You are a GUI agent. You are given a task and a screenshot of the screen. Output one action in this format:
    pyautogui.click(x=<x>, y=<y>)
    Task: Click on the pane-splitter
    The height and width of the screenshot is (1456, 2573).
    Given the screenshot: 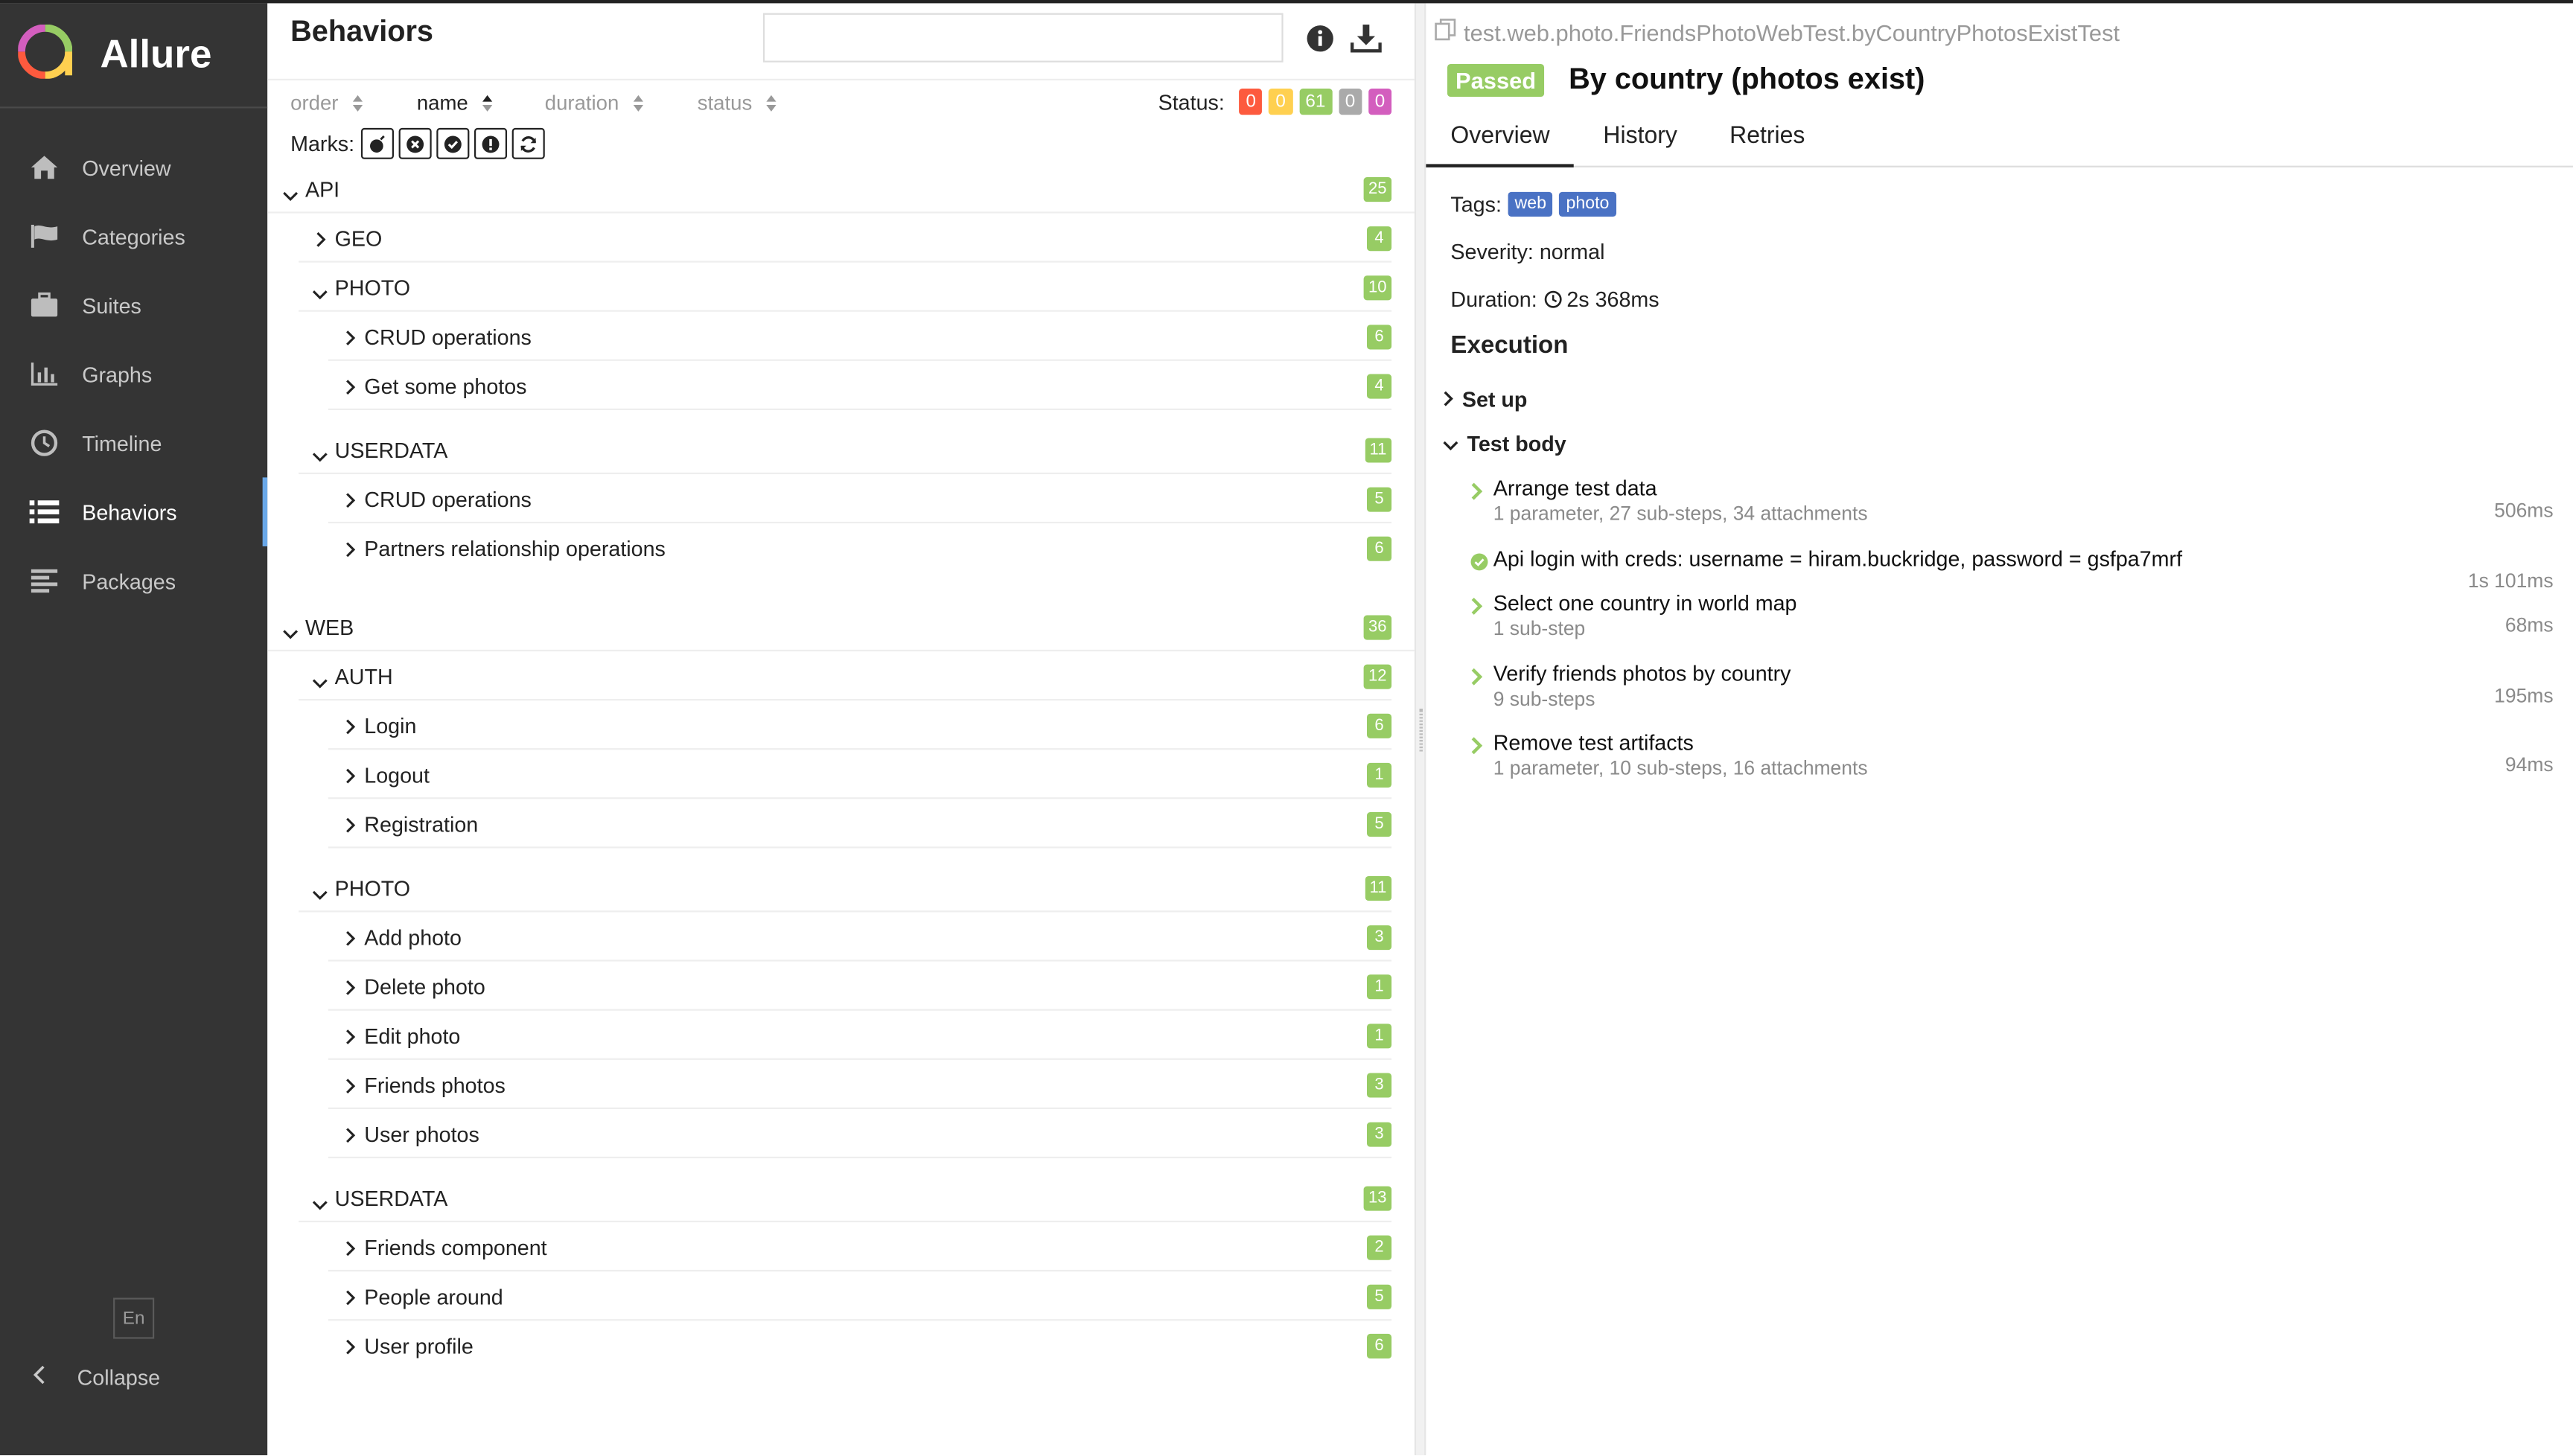 What is the action you would take?
    pyautogui.click(x=1420, y=729)
    